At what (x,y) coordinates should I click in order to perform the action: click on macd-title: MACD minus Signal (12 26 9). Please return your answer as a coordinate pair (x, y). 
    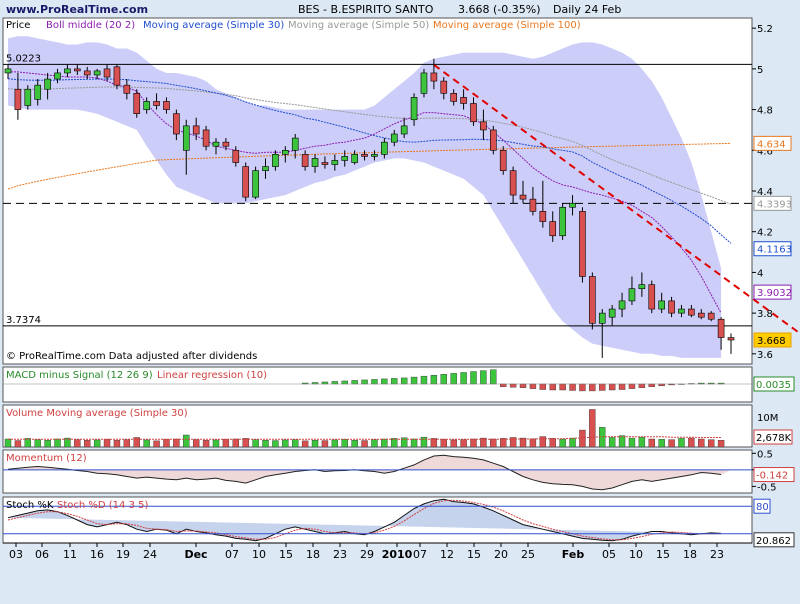
    Looking at the image, I should click on (79, 375).